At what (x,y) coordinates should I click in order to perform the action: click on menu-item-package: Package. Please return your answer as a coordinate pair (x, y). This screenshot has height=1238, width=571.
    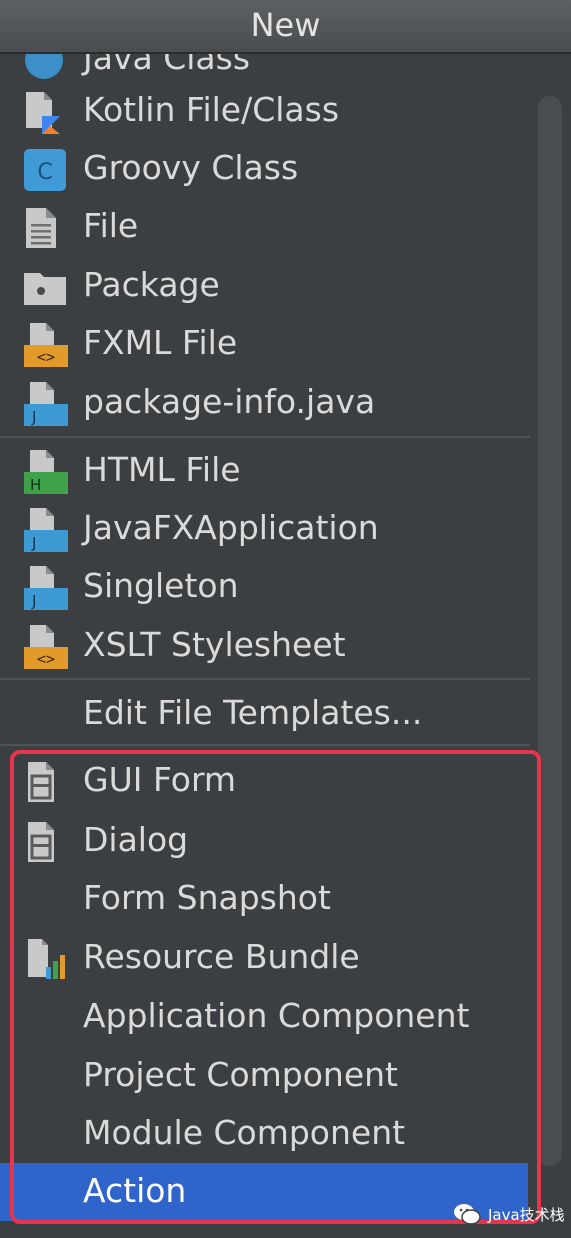
    Looking at the image, I should click on (285, 286).